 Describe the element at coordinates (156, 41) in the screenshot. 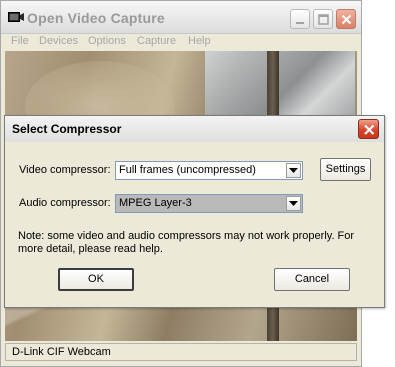

I see `menu-capture: Capture` at that location.